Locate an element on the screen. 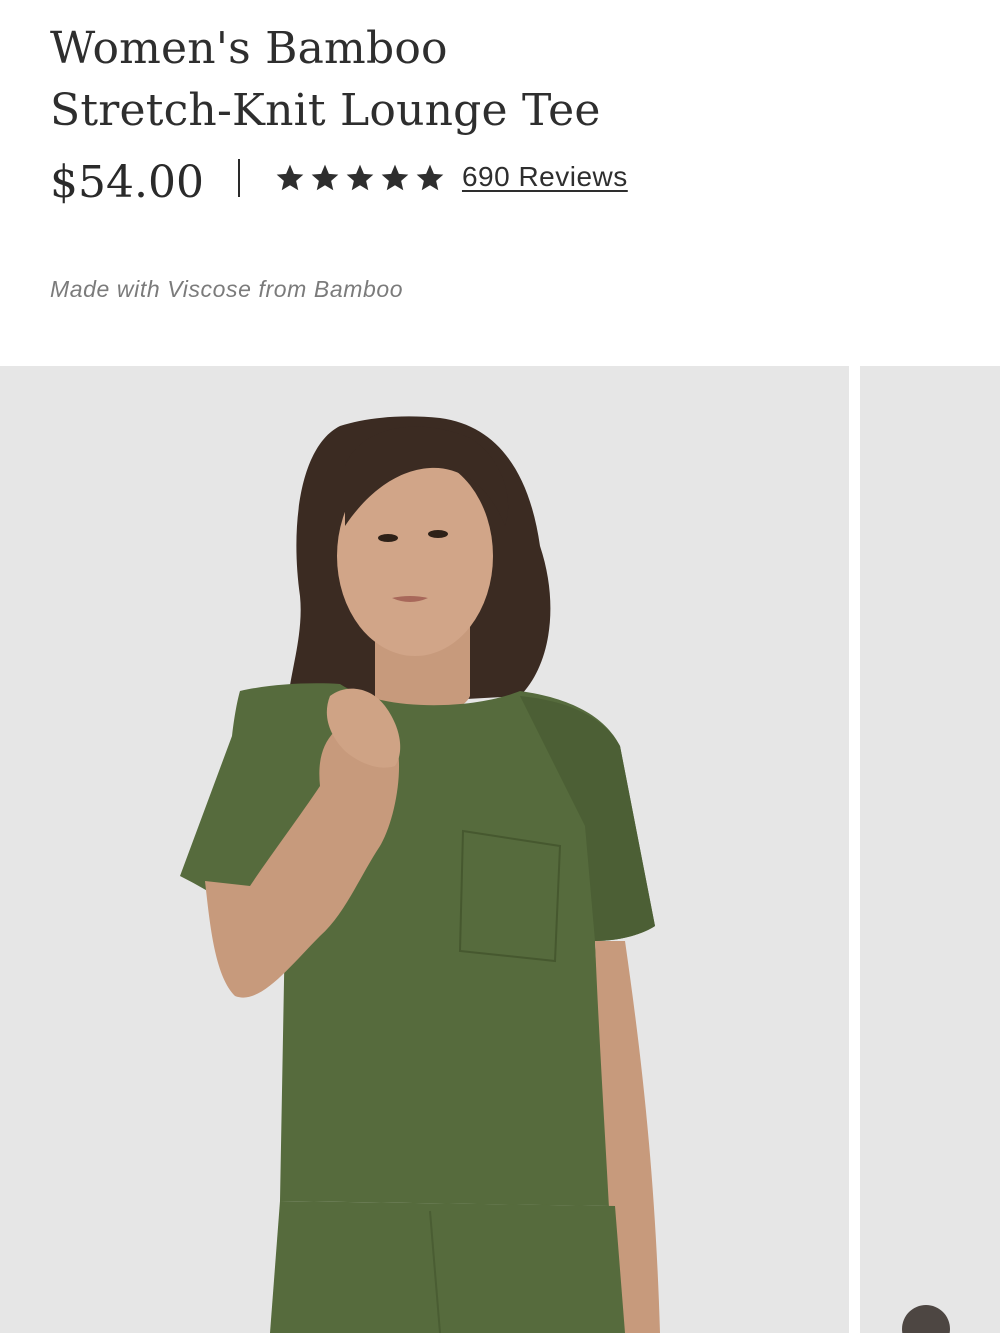 The width and height of the screenshot is (1000, 1333). rating-stars is located at coordinates (360, 178).